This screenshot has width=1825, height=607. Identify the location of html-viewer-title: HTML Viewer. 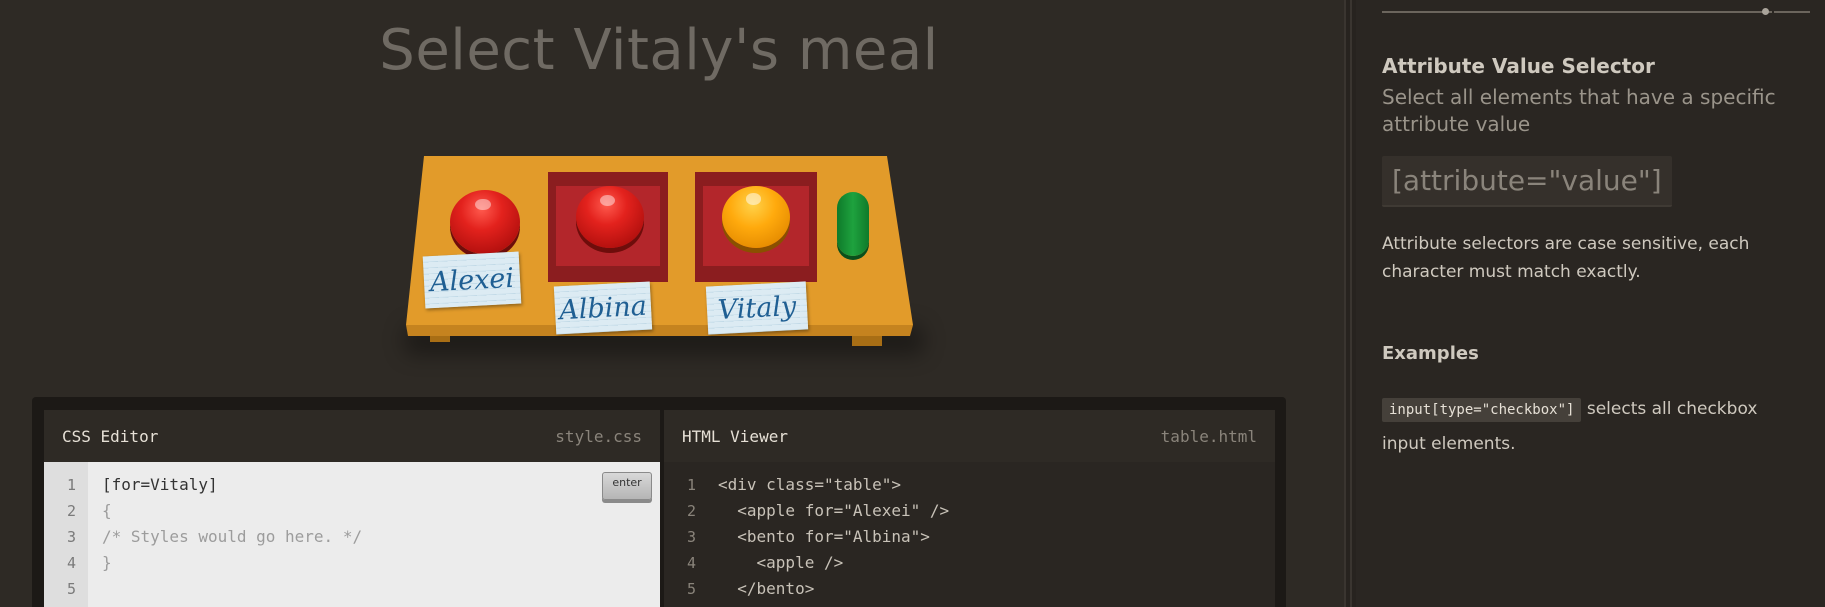
(735, 436).